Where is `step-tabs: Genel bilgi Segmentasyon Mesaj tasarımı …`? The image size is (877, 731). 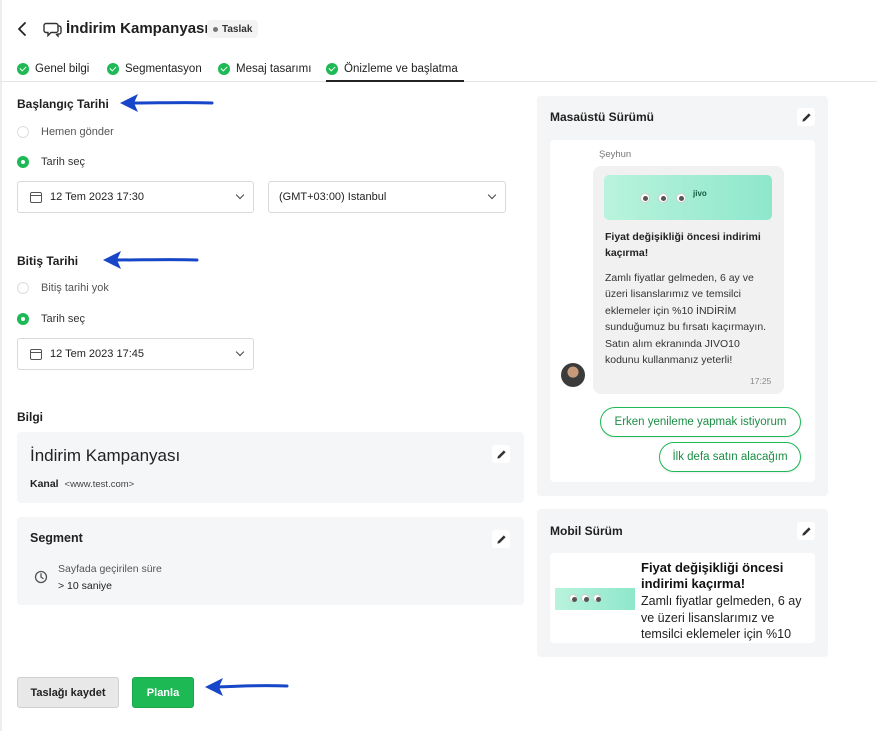 step-tabs: Genel bilgi Segmentasyon Mesaj tasarımı … is located at coordinates (438, 66).